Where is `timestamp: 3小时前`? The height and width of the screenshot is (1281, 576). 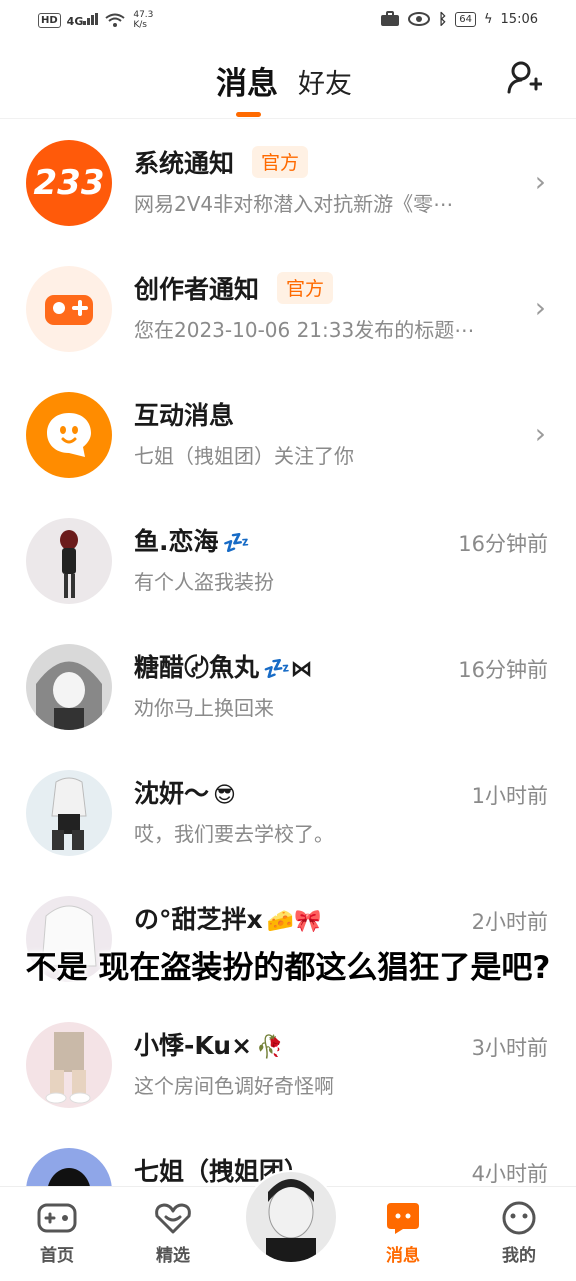
timestamp: 3小时前 is located at coordinates (509, 1048).